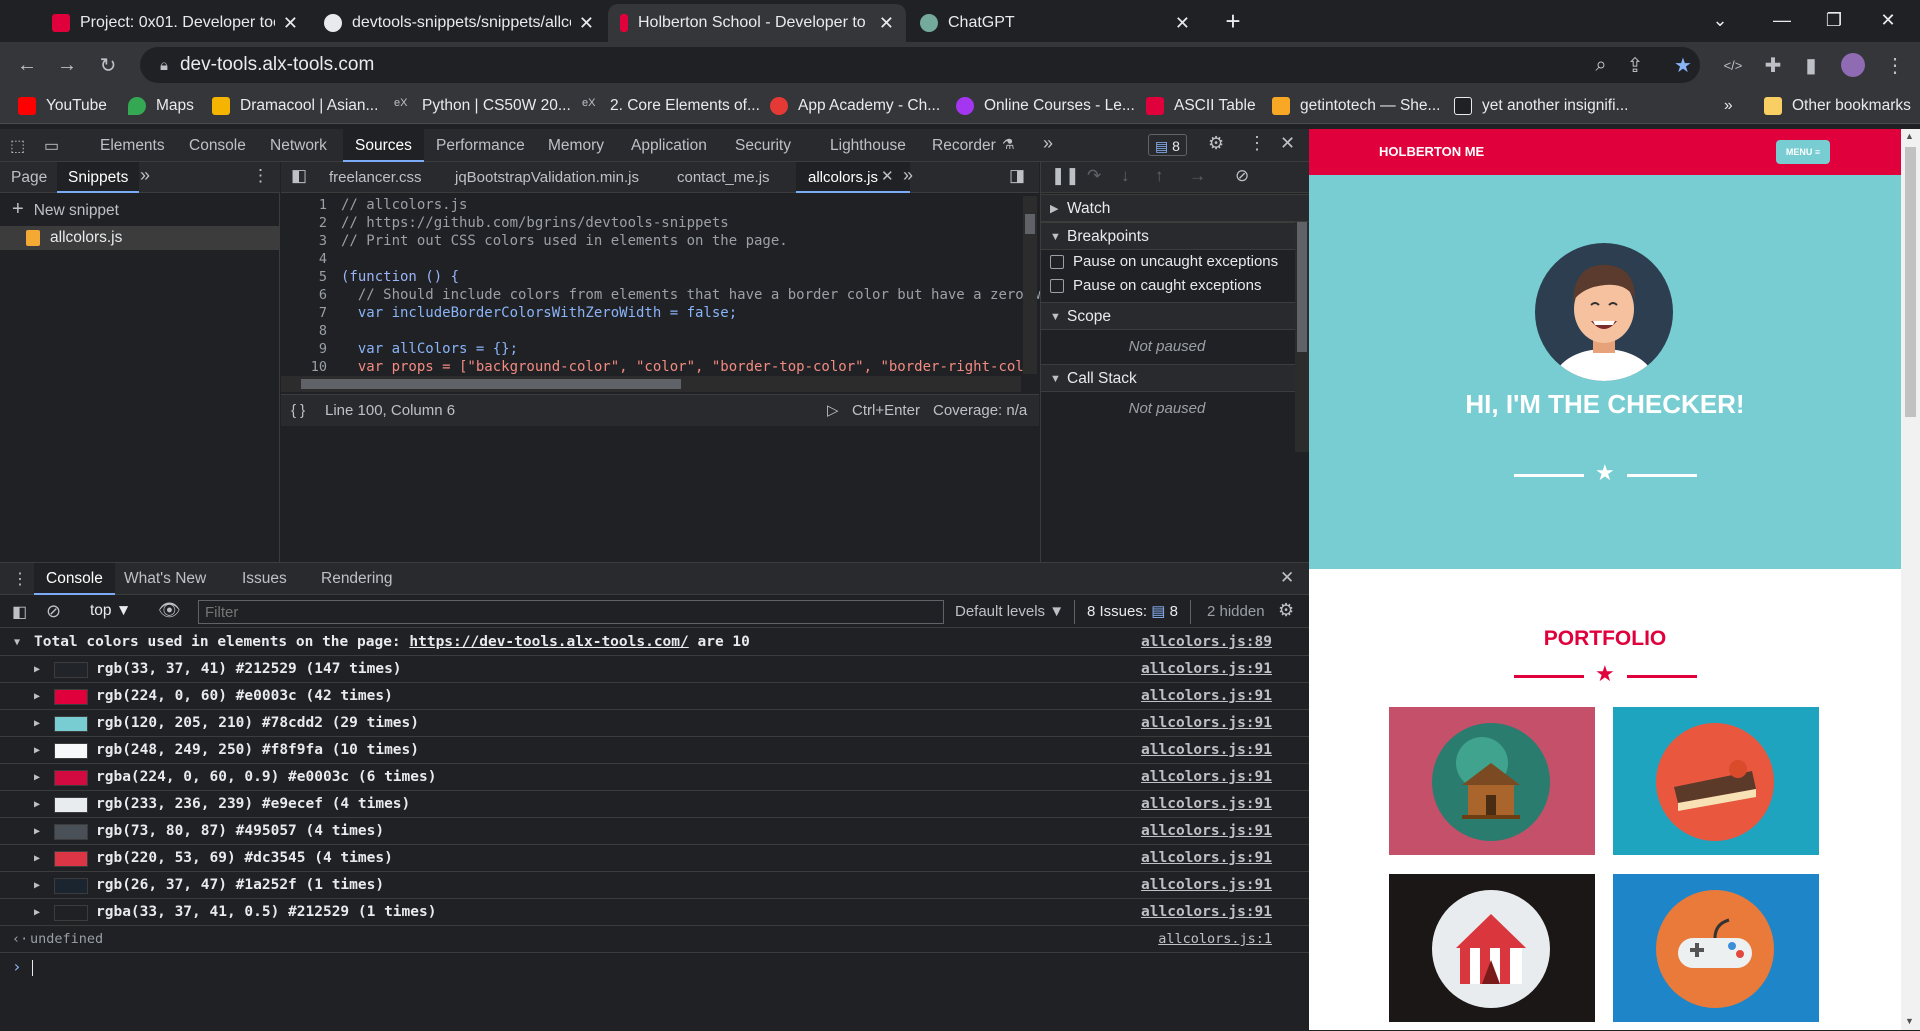 The image size is (1920, 1031). I want to click on close-drawer-icon: ✕, so click(1287, 578).